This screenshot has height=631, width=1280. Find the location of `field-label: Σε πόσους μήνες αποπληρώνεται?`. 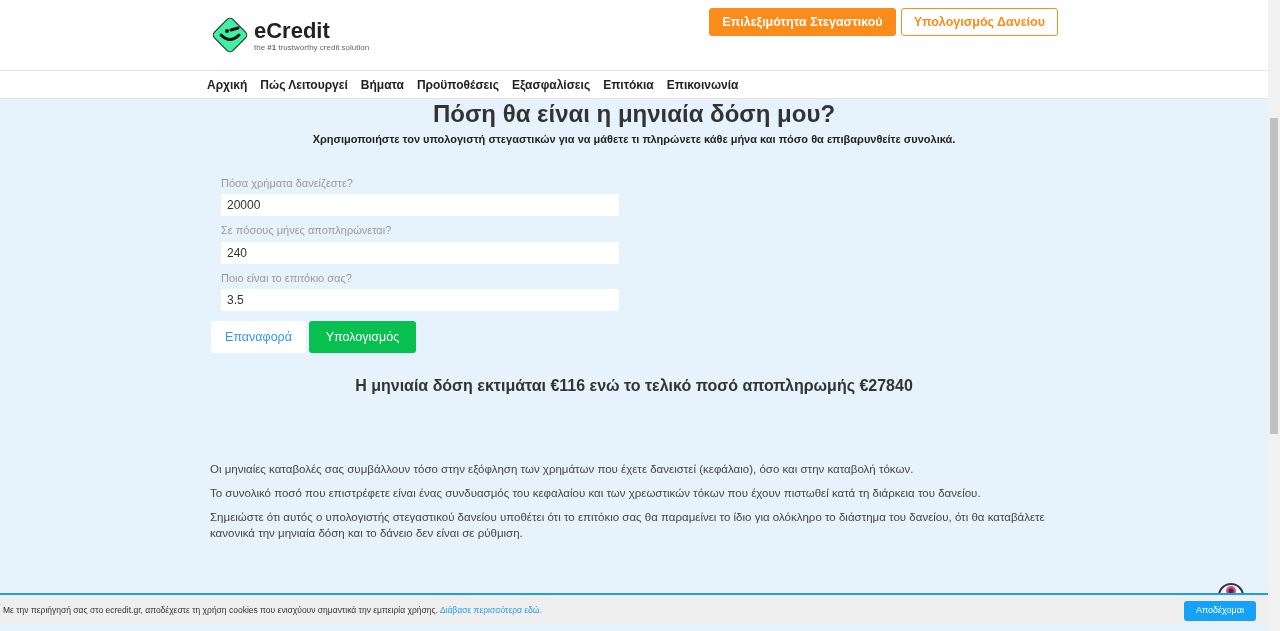

field-label: Σε πόσους μήνες αποπληρώνεται? is located at coordinates (306, 230).